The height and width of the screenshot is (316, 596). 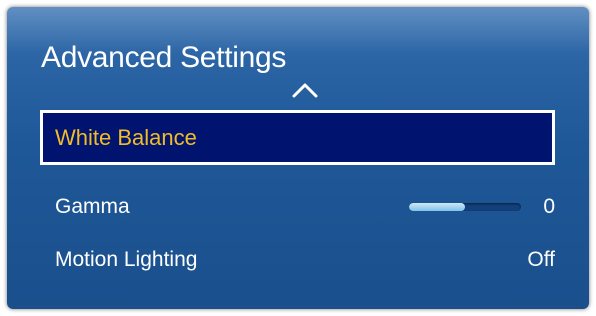 I want to click on gamma-value: 0, so click(x=549, y=206).